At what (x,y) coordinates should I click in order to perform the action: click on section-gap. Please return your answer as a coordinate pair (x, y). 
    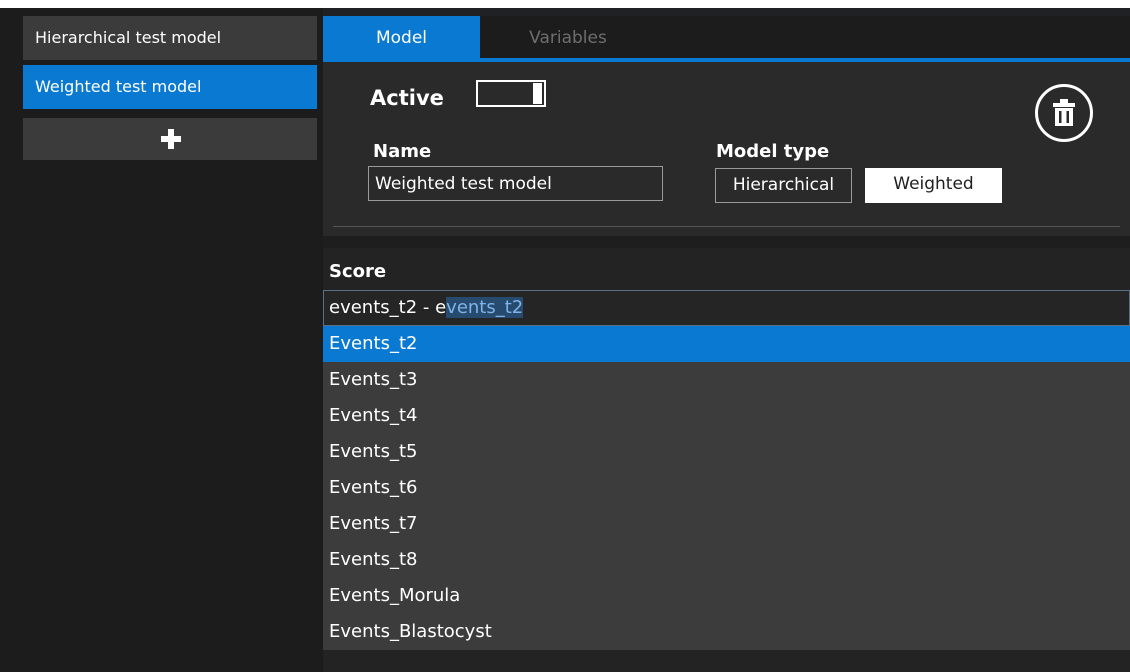
    Looking at the image, I should click on (726, 242).